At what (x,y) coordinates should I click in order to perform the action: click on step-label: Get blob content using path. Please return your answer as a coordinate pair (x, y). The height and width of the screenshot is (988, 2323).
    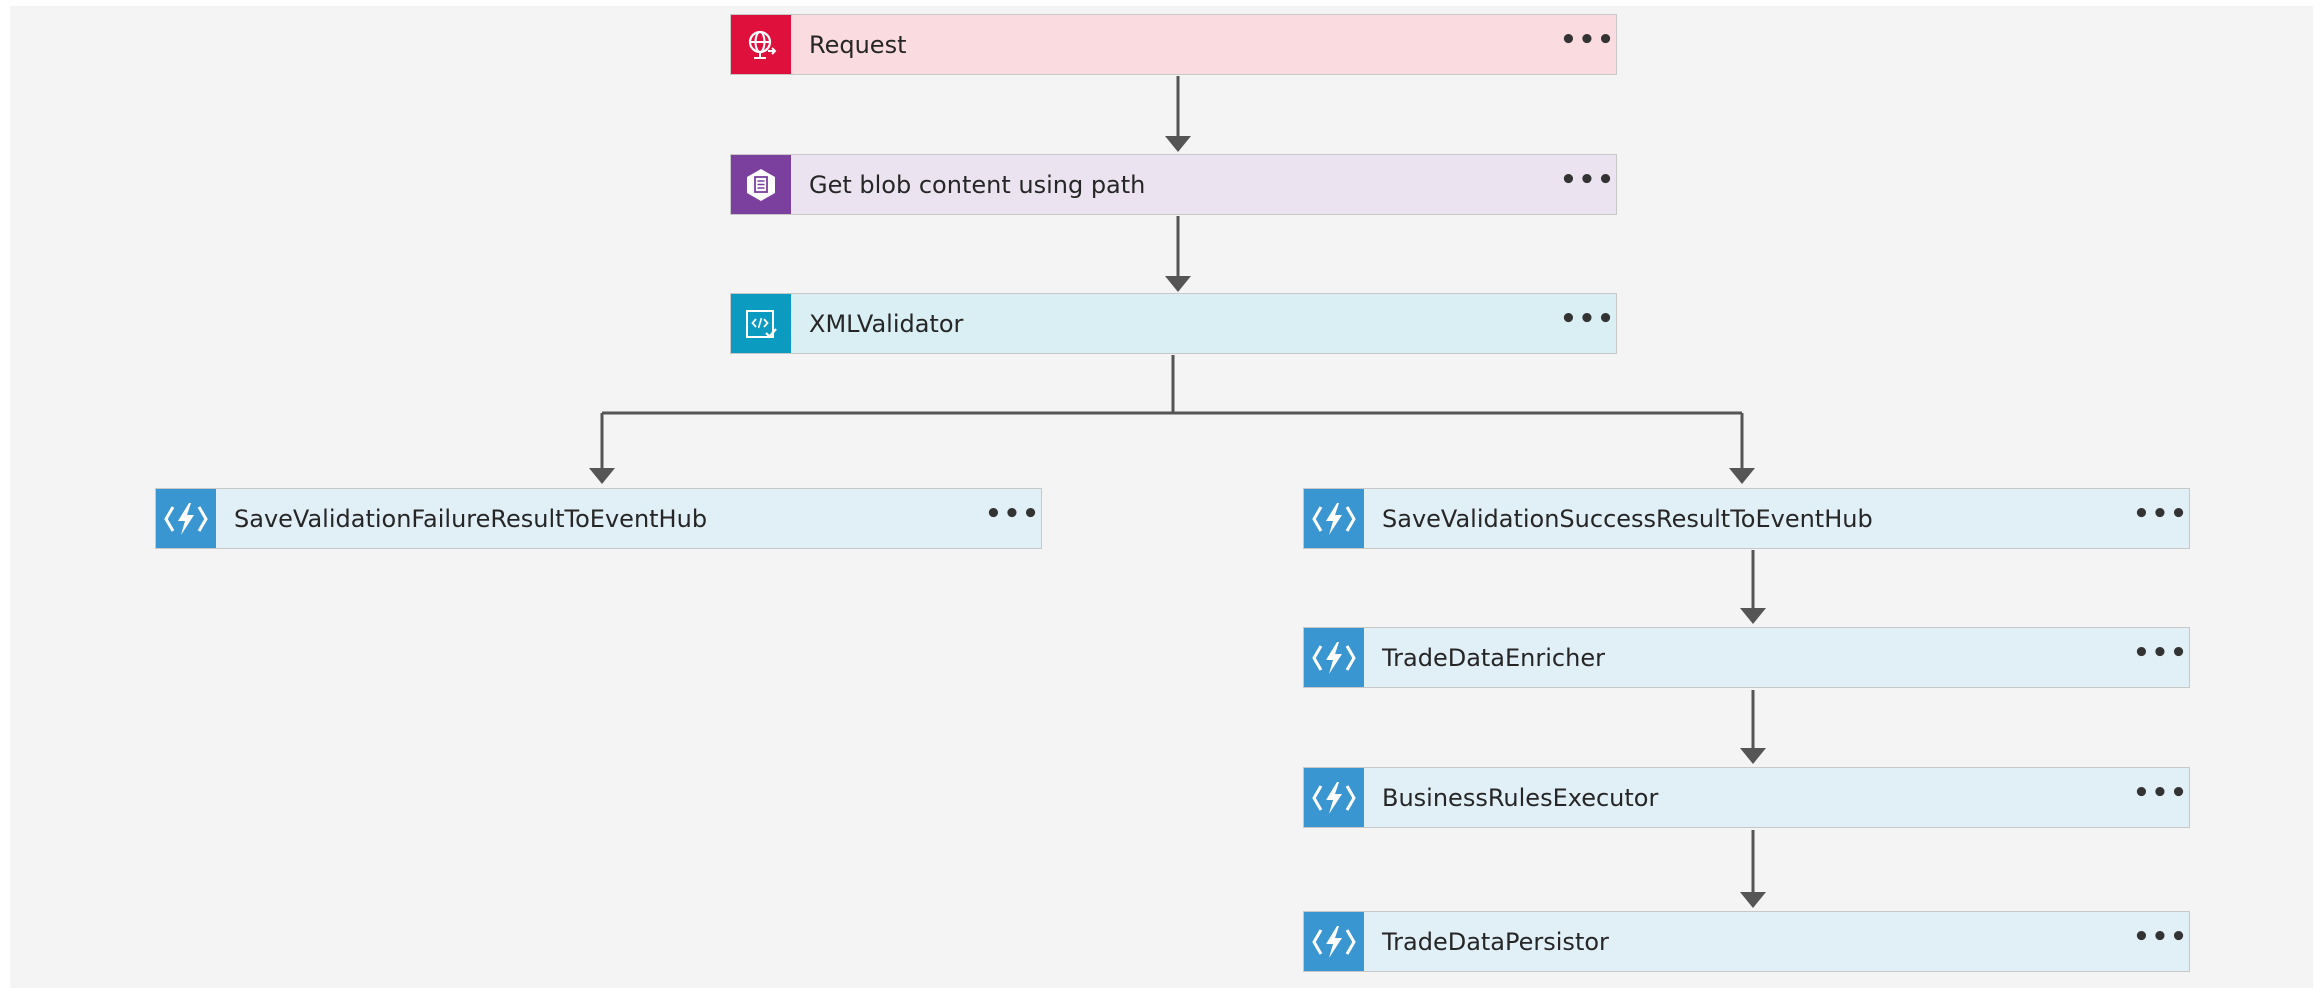
    Looking at the image, I should click on (977, 184).